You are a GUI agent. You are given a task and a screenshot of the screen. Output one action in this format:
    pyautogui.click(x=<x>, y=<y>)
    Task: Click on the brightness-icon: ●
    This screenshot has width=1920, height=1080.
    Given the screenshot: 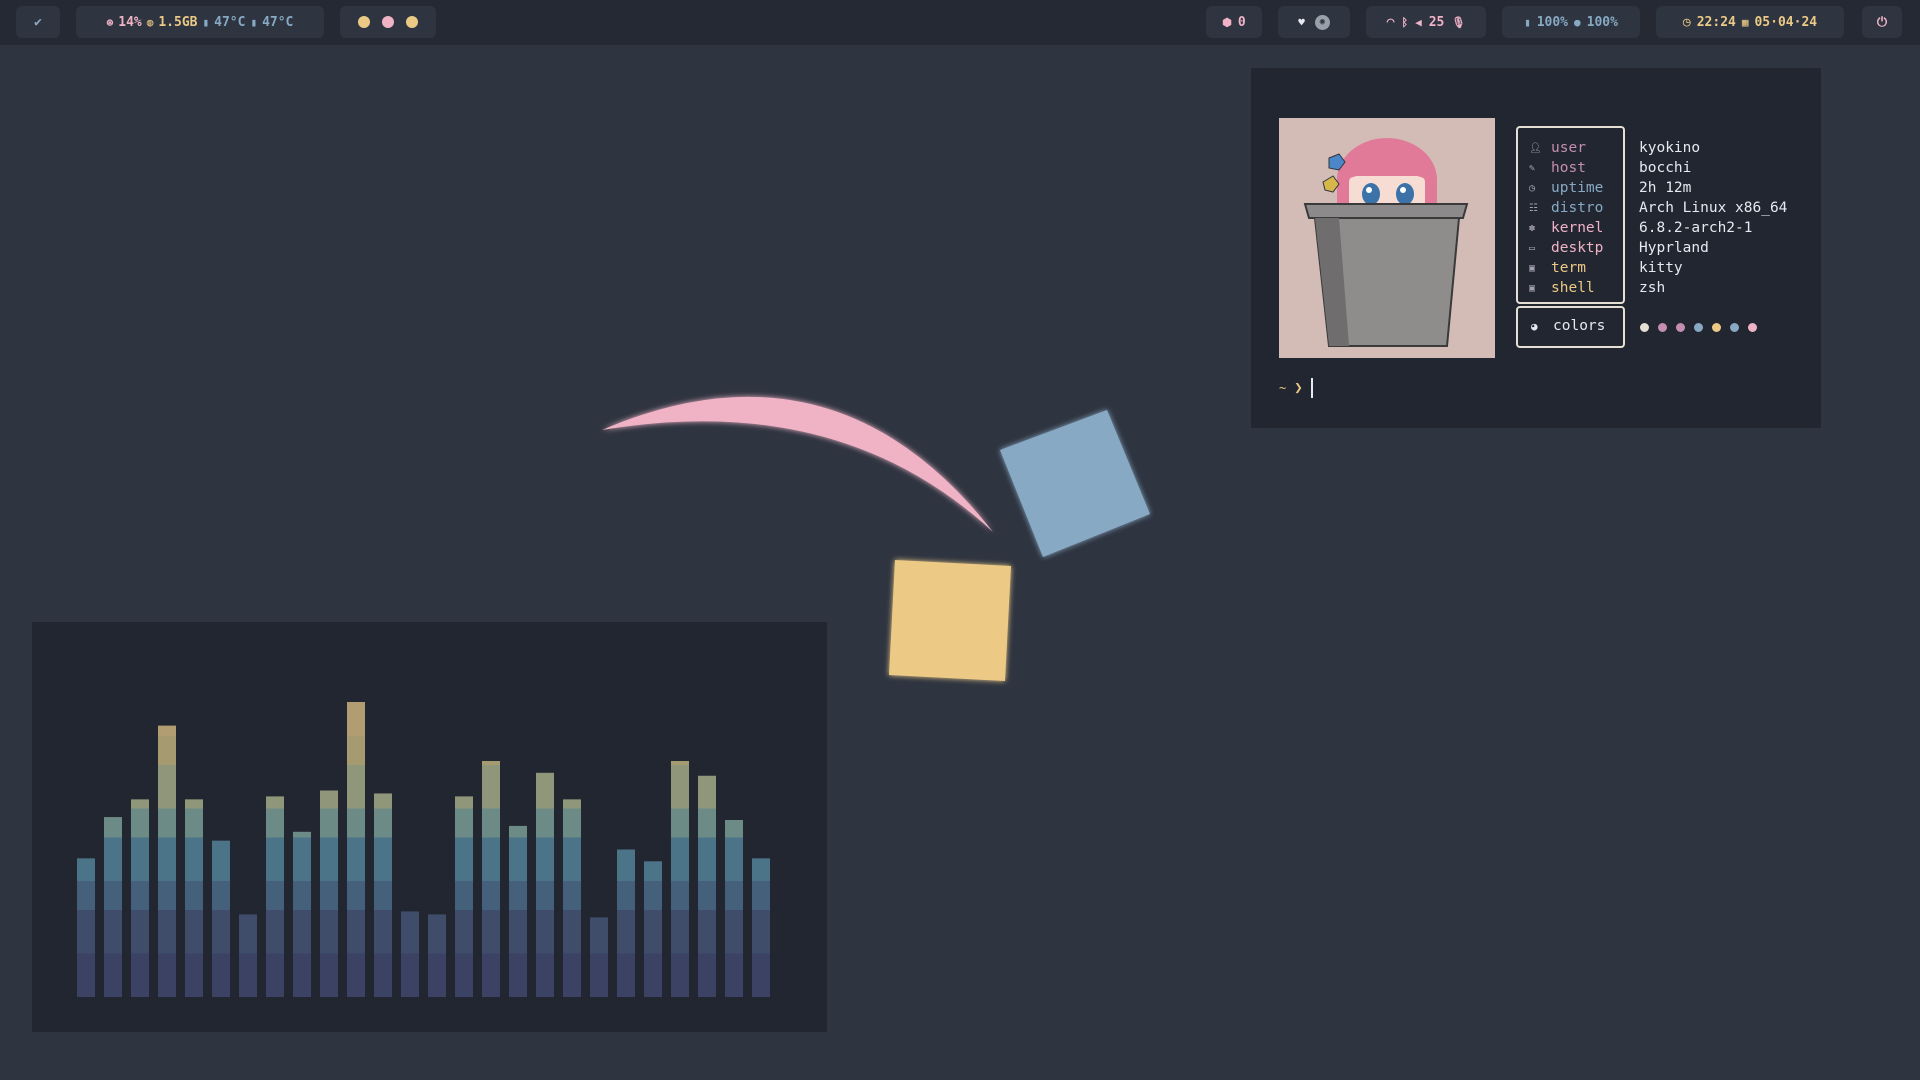 What is the action you would take?
    pyautogui.click(x=1577, y=22)
    